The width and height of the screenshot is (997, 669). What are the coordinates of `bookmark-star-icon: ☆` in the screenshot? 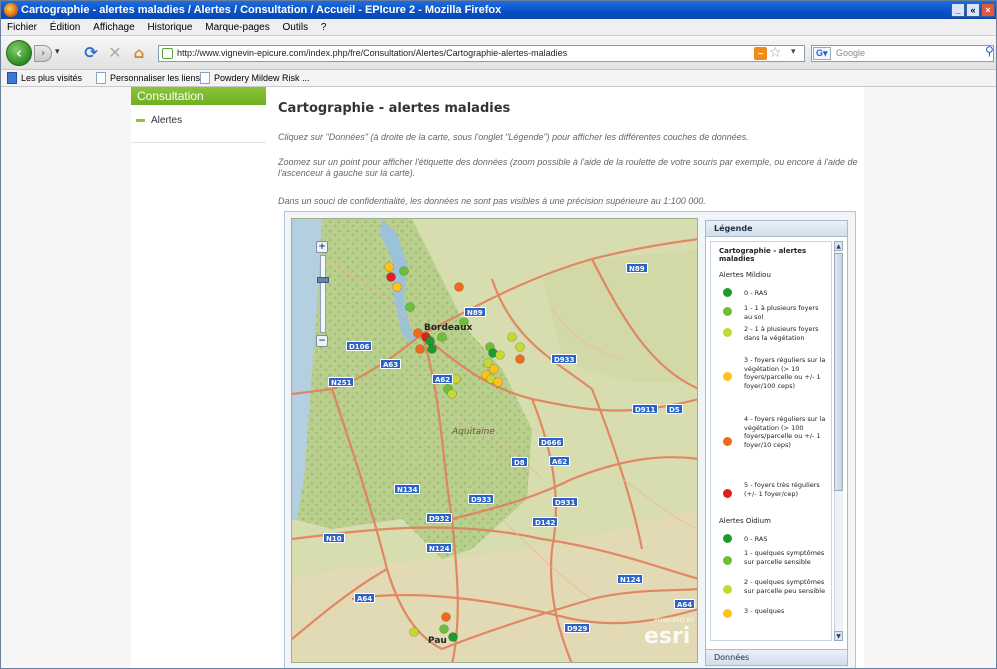 It's located at (775, 53).